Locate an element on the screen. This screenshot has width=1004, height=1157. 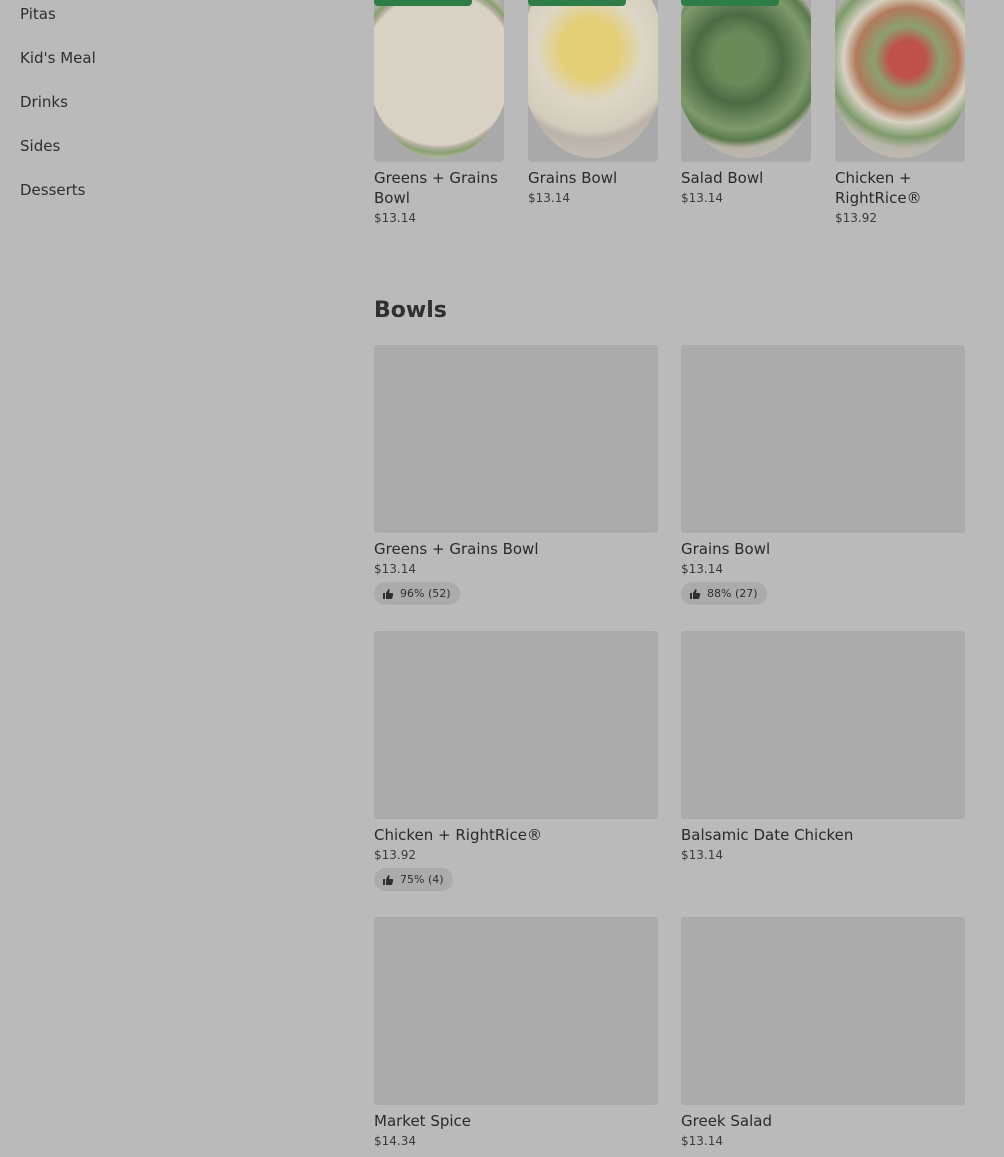
sidebar-item-drinks: Drinks is located at coordinates (44, 102).